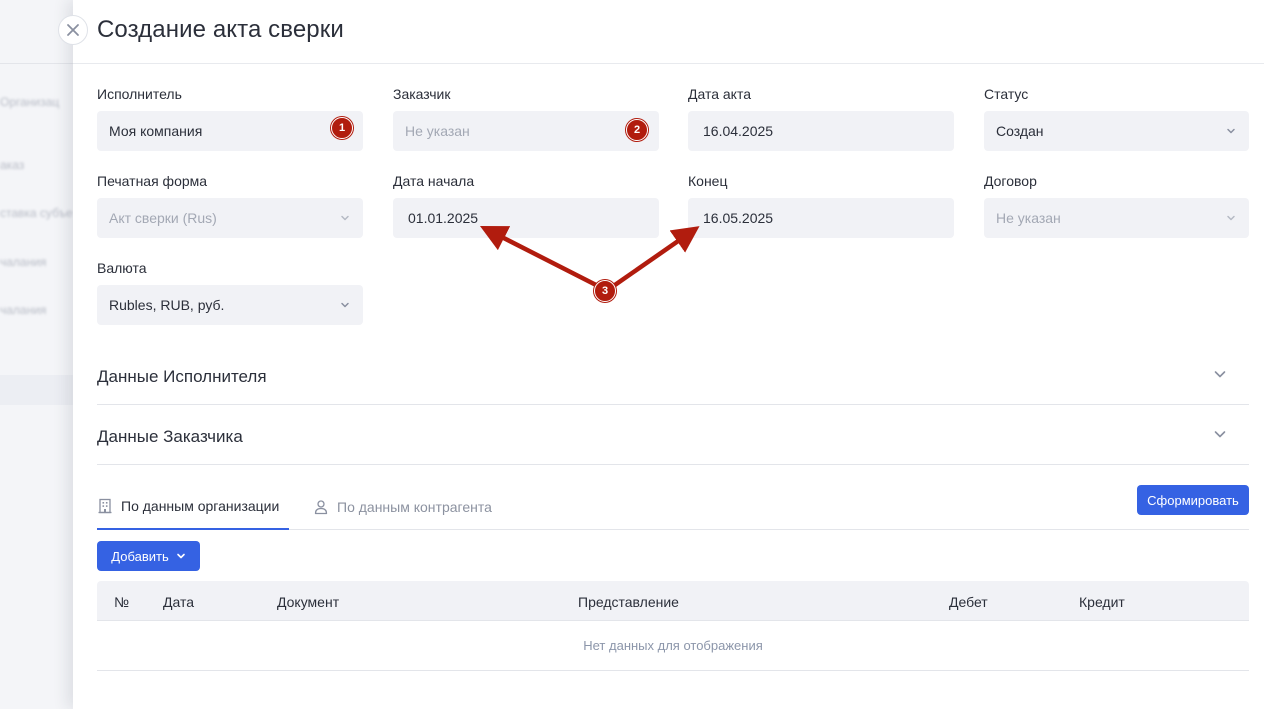  I want to click on currency-select: Rubles, RUB, руб., so click(230, 305).